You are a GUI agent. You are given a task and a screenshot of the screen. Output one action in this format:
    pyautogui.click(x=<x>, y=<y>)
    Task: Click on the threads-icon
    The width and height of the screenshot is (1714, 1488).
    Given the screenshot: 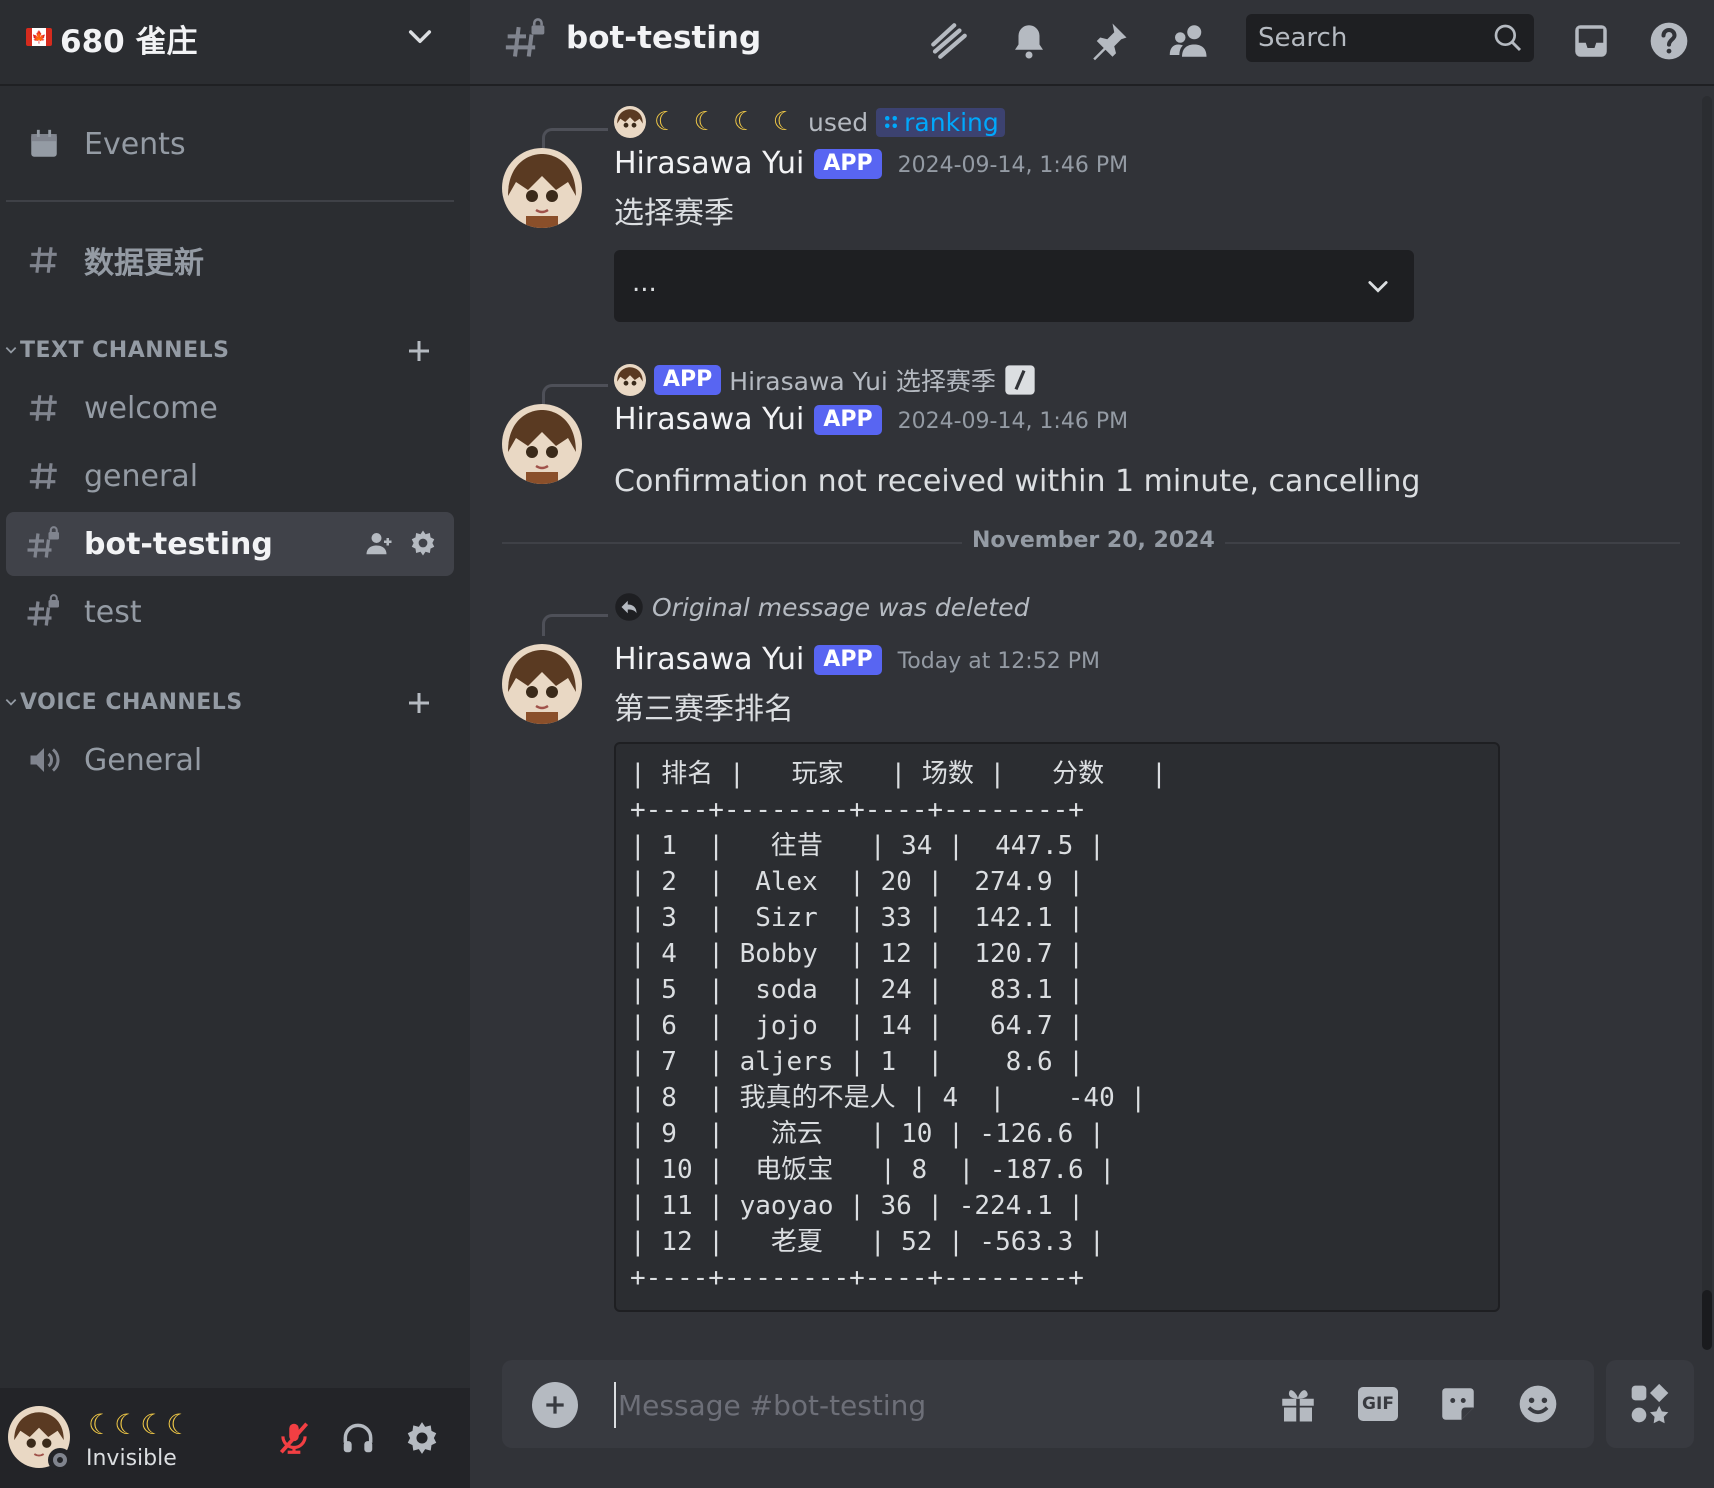 What is the action you would take?
    pyautogui.click(x=949, y=41)
    